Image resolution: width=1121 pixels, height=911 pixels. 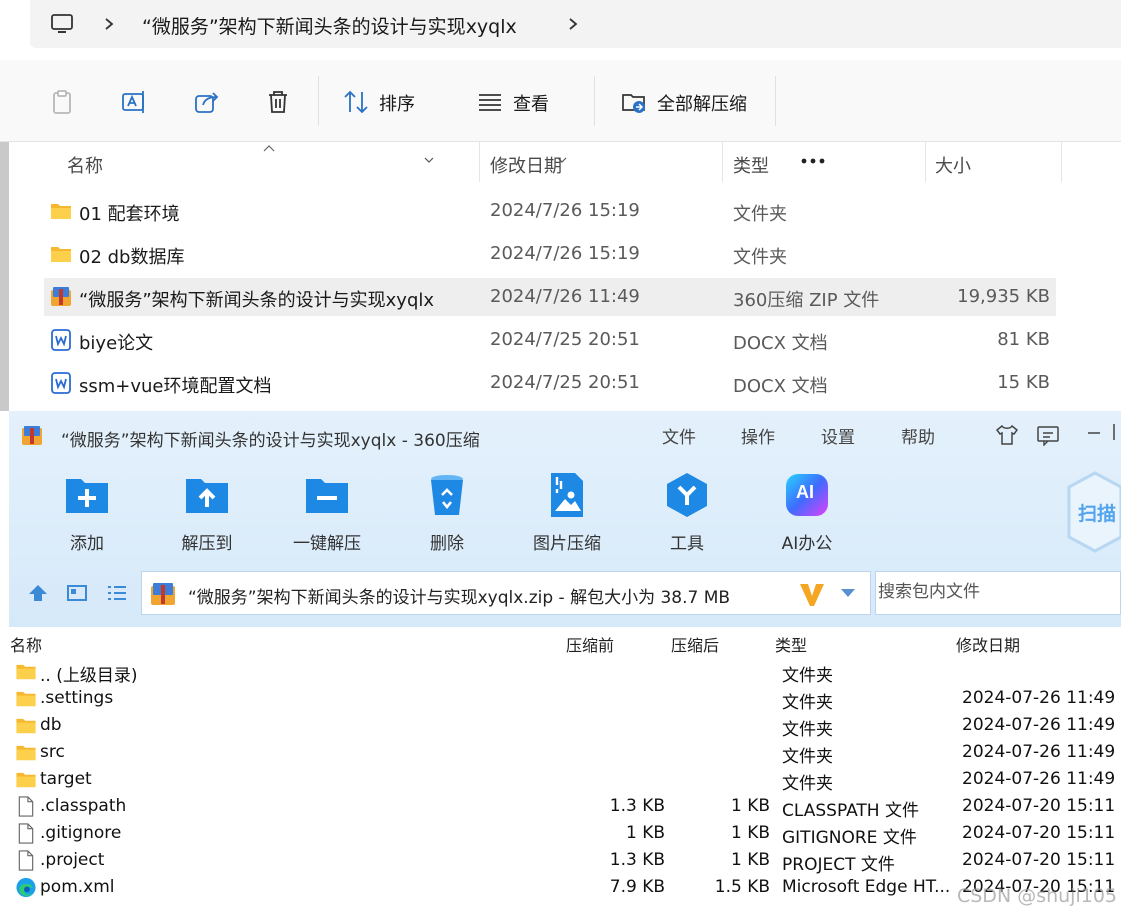 What do you see at coordinates (550, 340) in the screenshot?
I see `file-row: biye论文 2024/7/25 20:51 DOCX 文档 81 KB` at bounding box center [550, 340].